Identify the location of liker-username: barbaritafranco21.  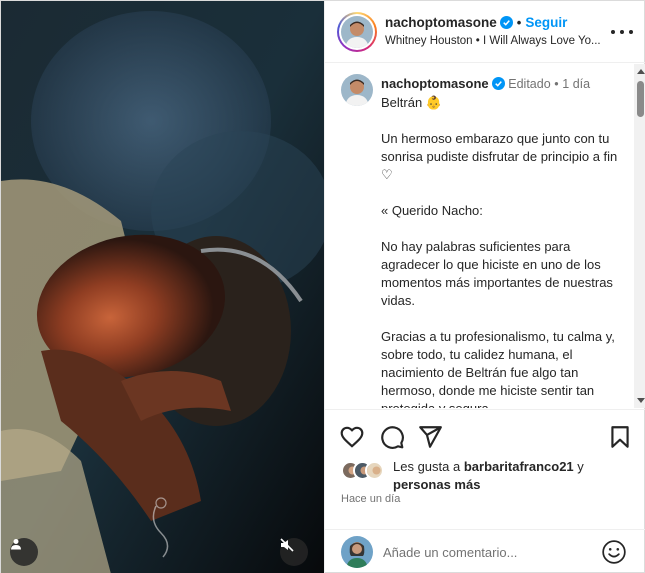
(519, 466).